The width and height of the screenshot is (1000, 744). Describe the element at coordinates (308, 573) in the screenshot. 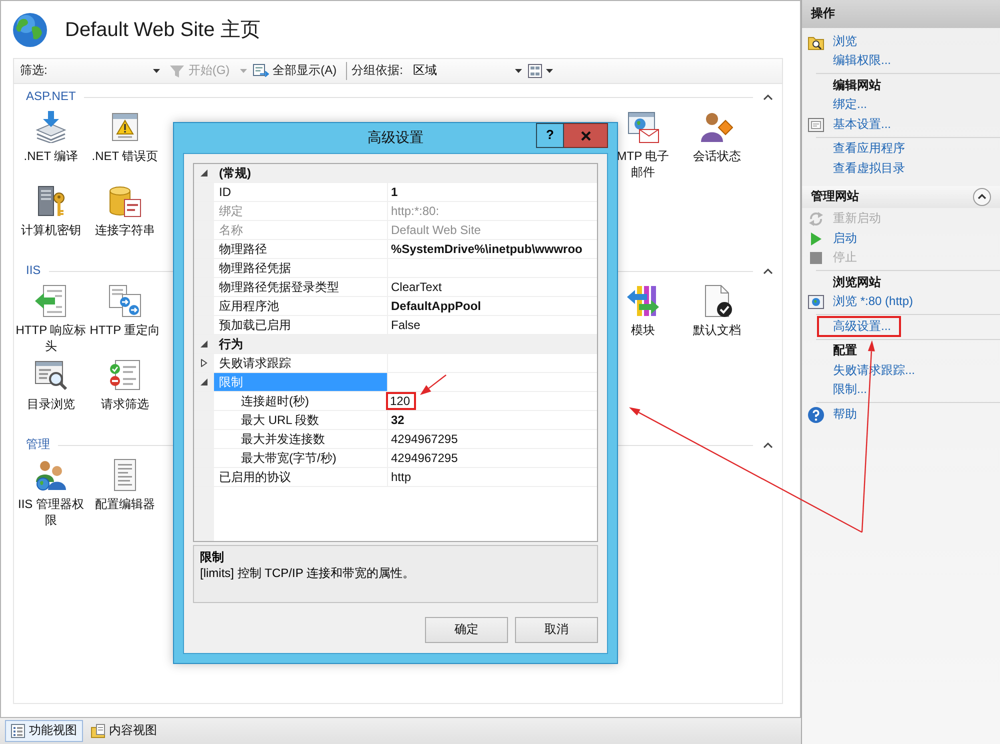

I see `description-text: [limits] 控制 TCP/IP 连接和带宽的属性。` at that location.